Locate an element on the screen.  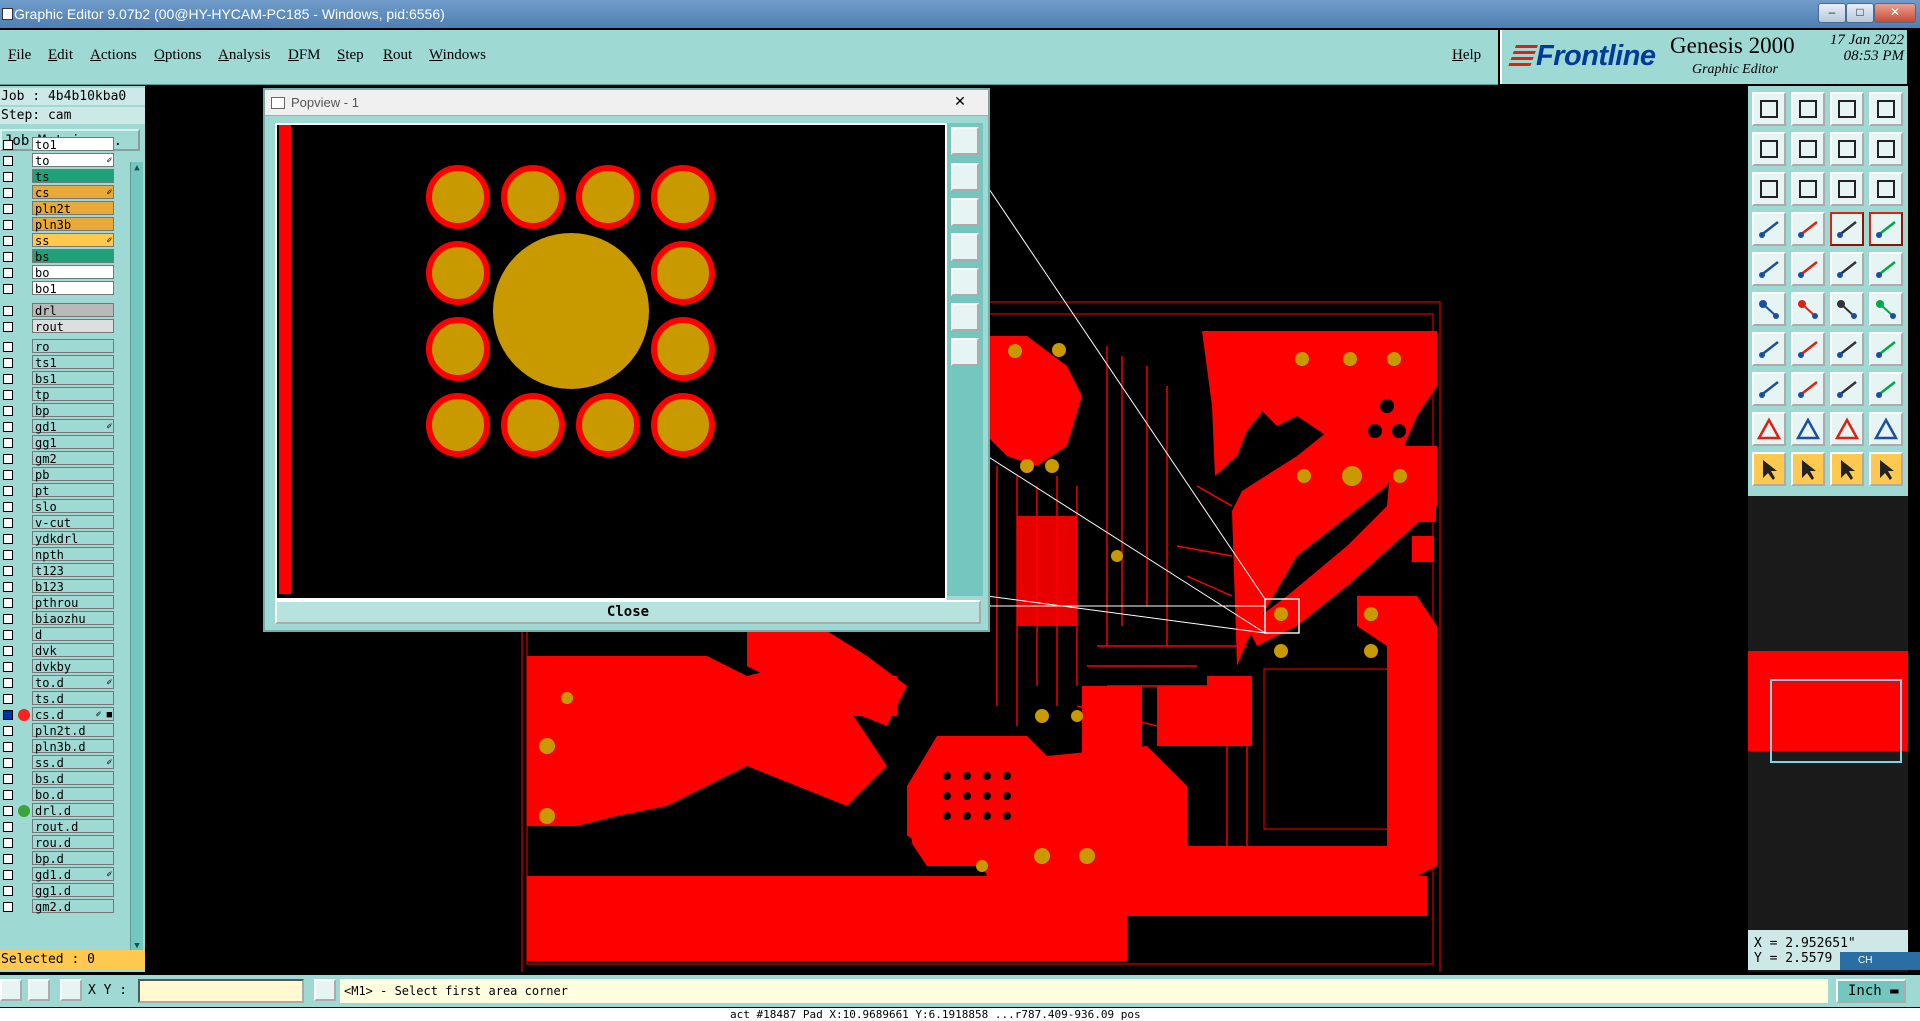
layer-row-bo-d: bo.d is located at coordinates (59, 795).